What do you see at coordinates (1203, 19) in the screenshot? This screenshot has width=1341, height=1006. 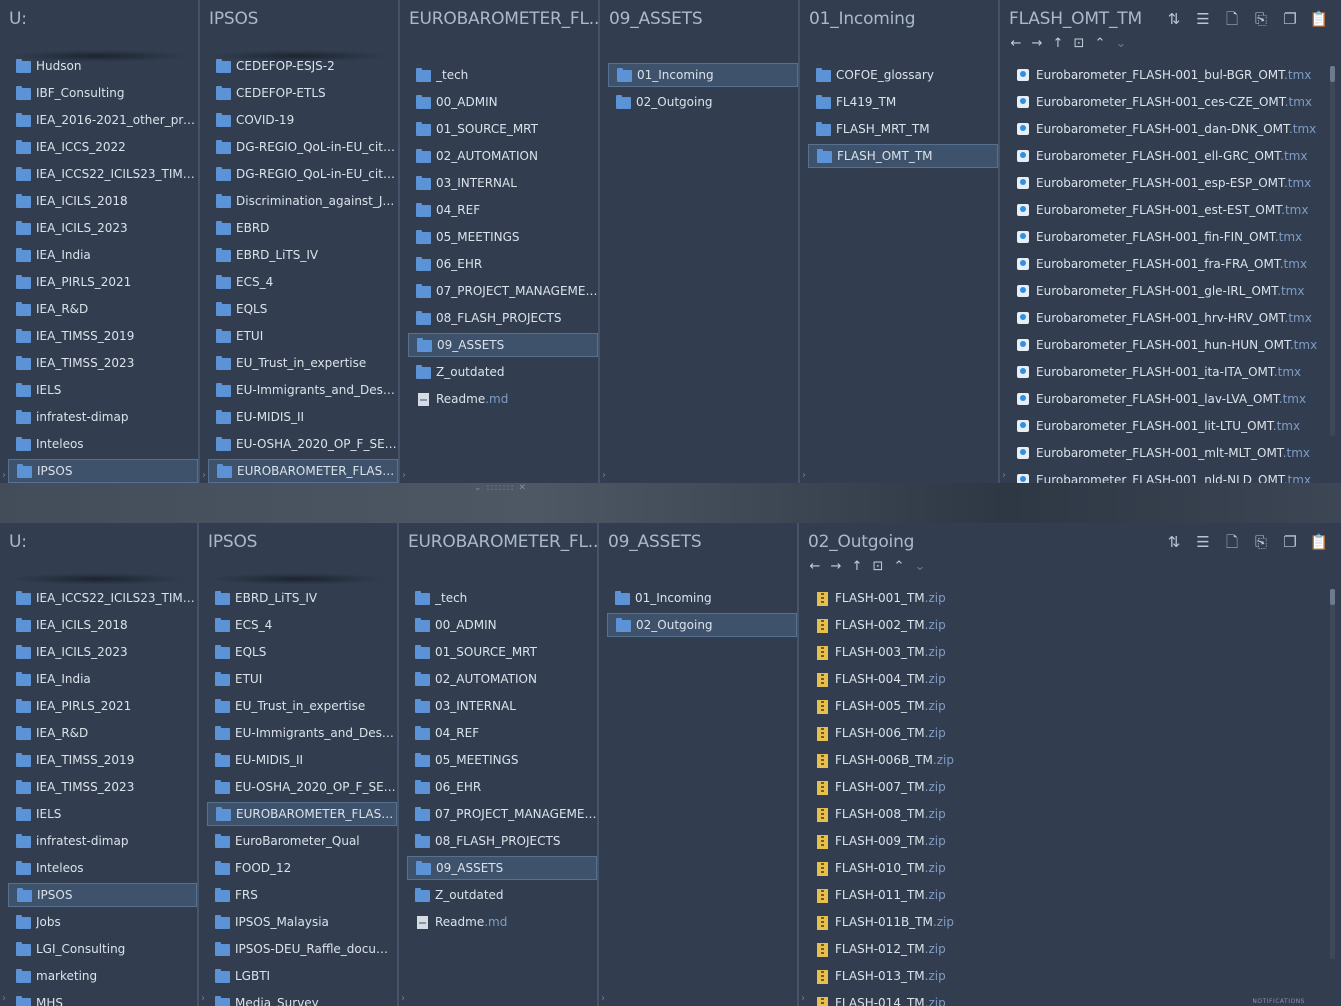 I see `list-view-icon: ☰` at bounding box center [1203, 19].